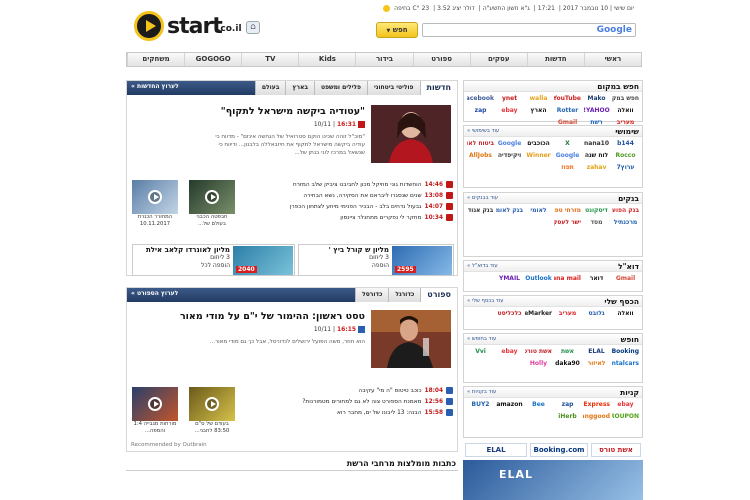 Image resolution: width=750 pixels, height=500 pixels. Describe the element at coordinates (509, 211) in the screenshot. I see `site-link: בנק לאומי` at that location.